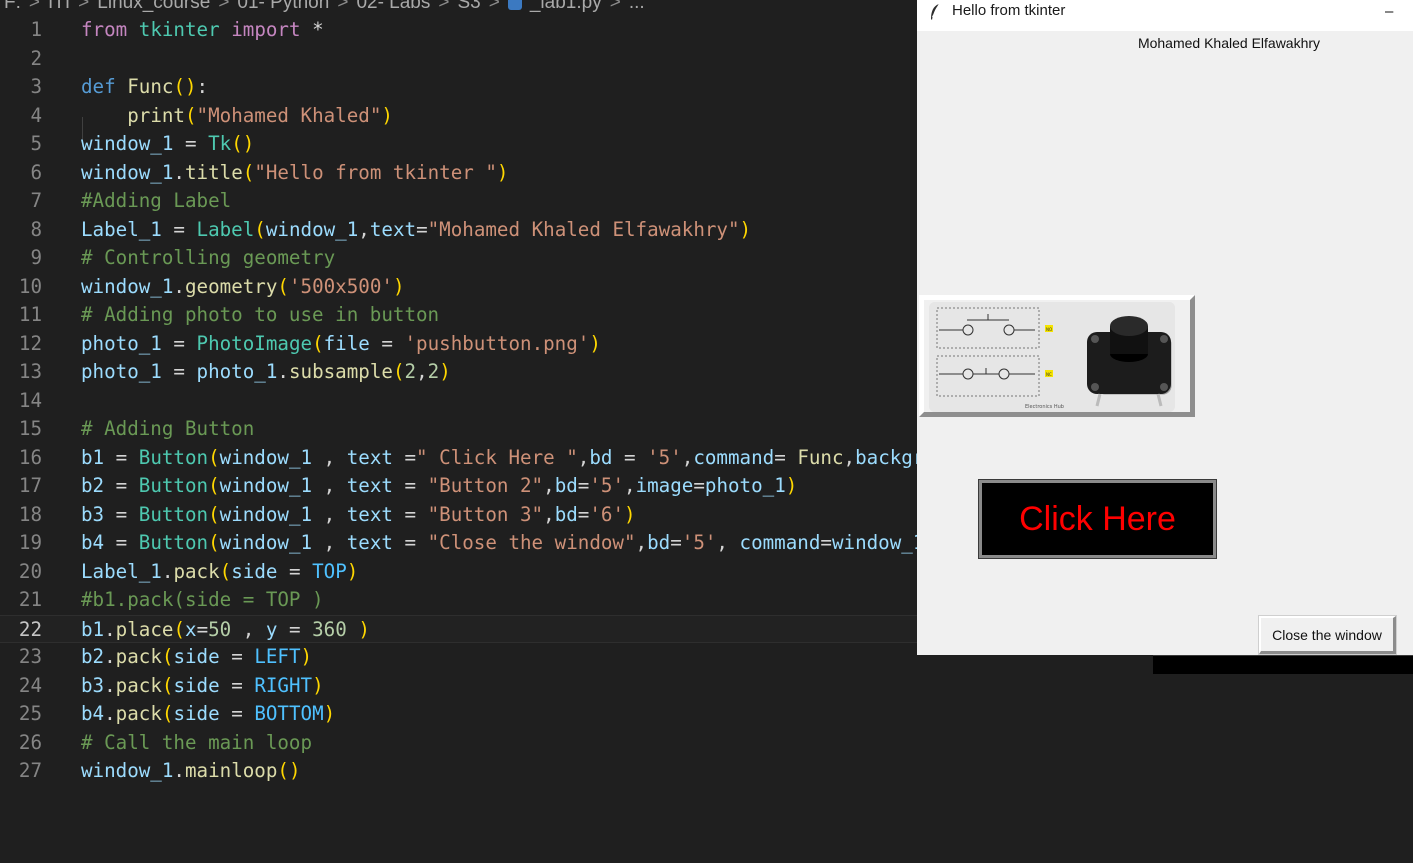  What do you see at coordinates (1049, 374) in the screenshot?
I see `badge-nc: NC` at bounding box center [1049, 374].